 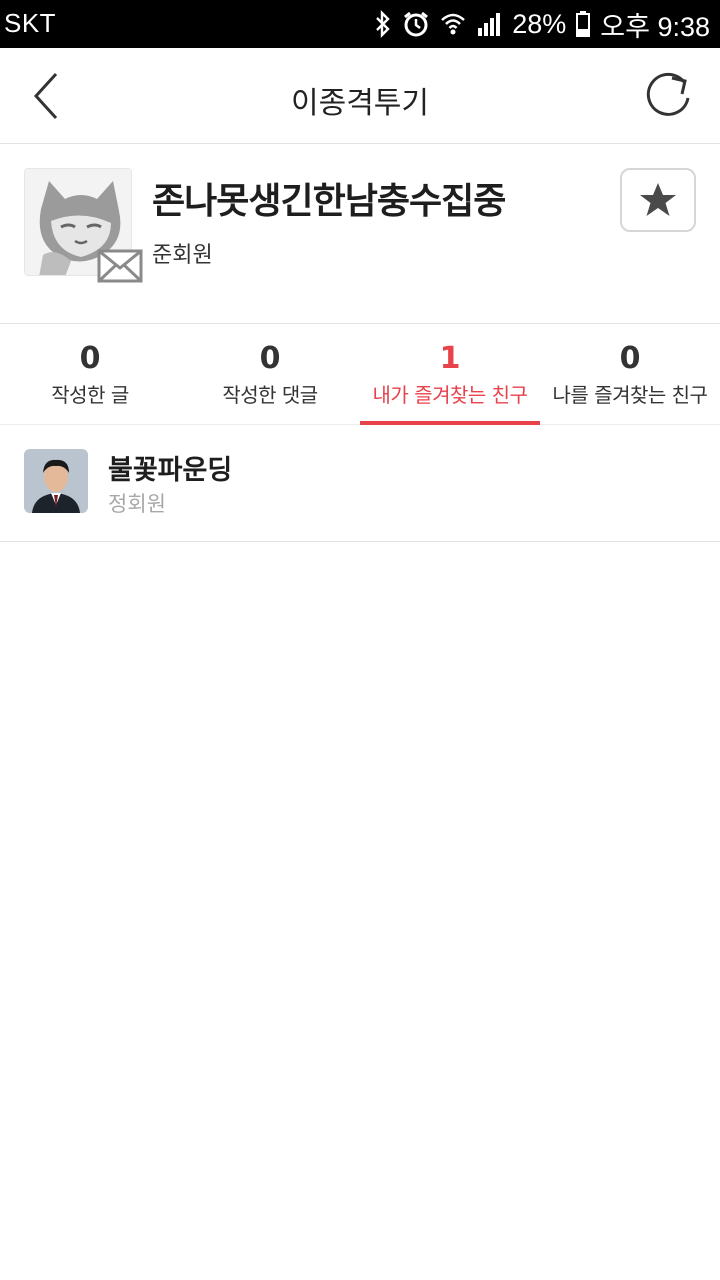 What do you see at coordinates (450, 358) in the screenshot?
I see `my-favorites-count: 1` at bounding box center [450, 358].